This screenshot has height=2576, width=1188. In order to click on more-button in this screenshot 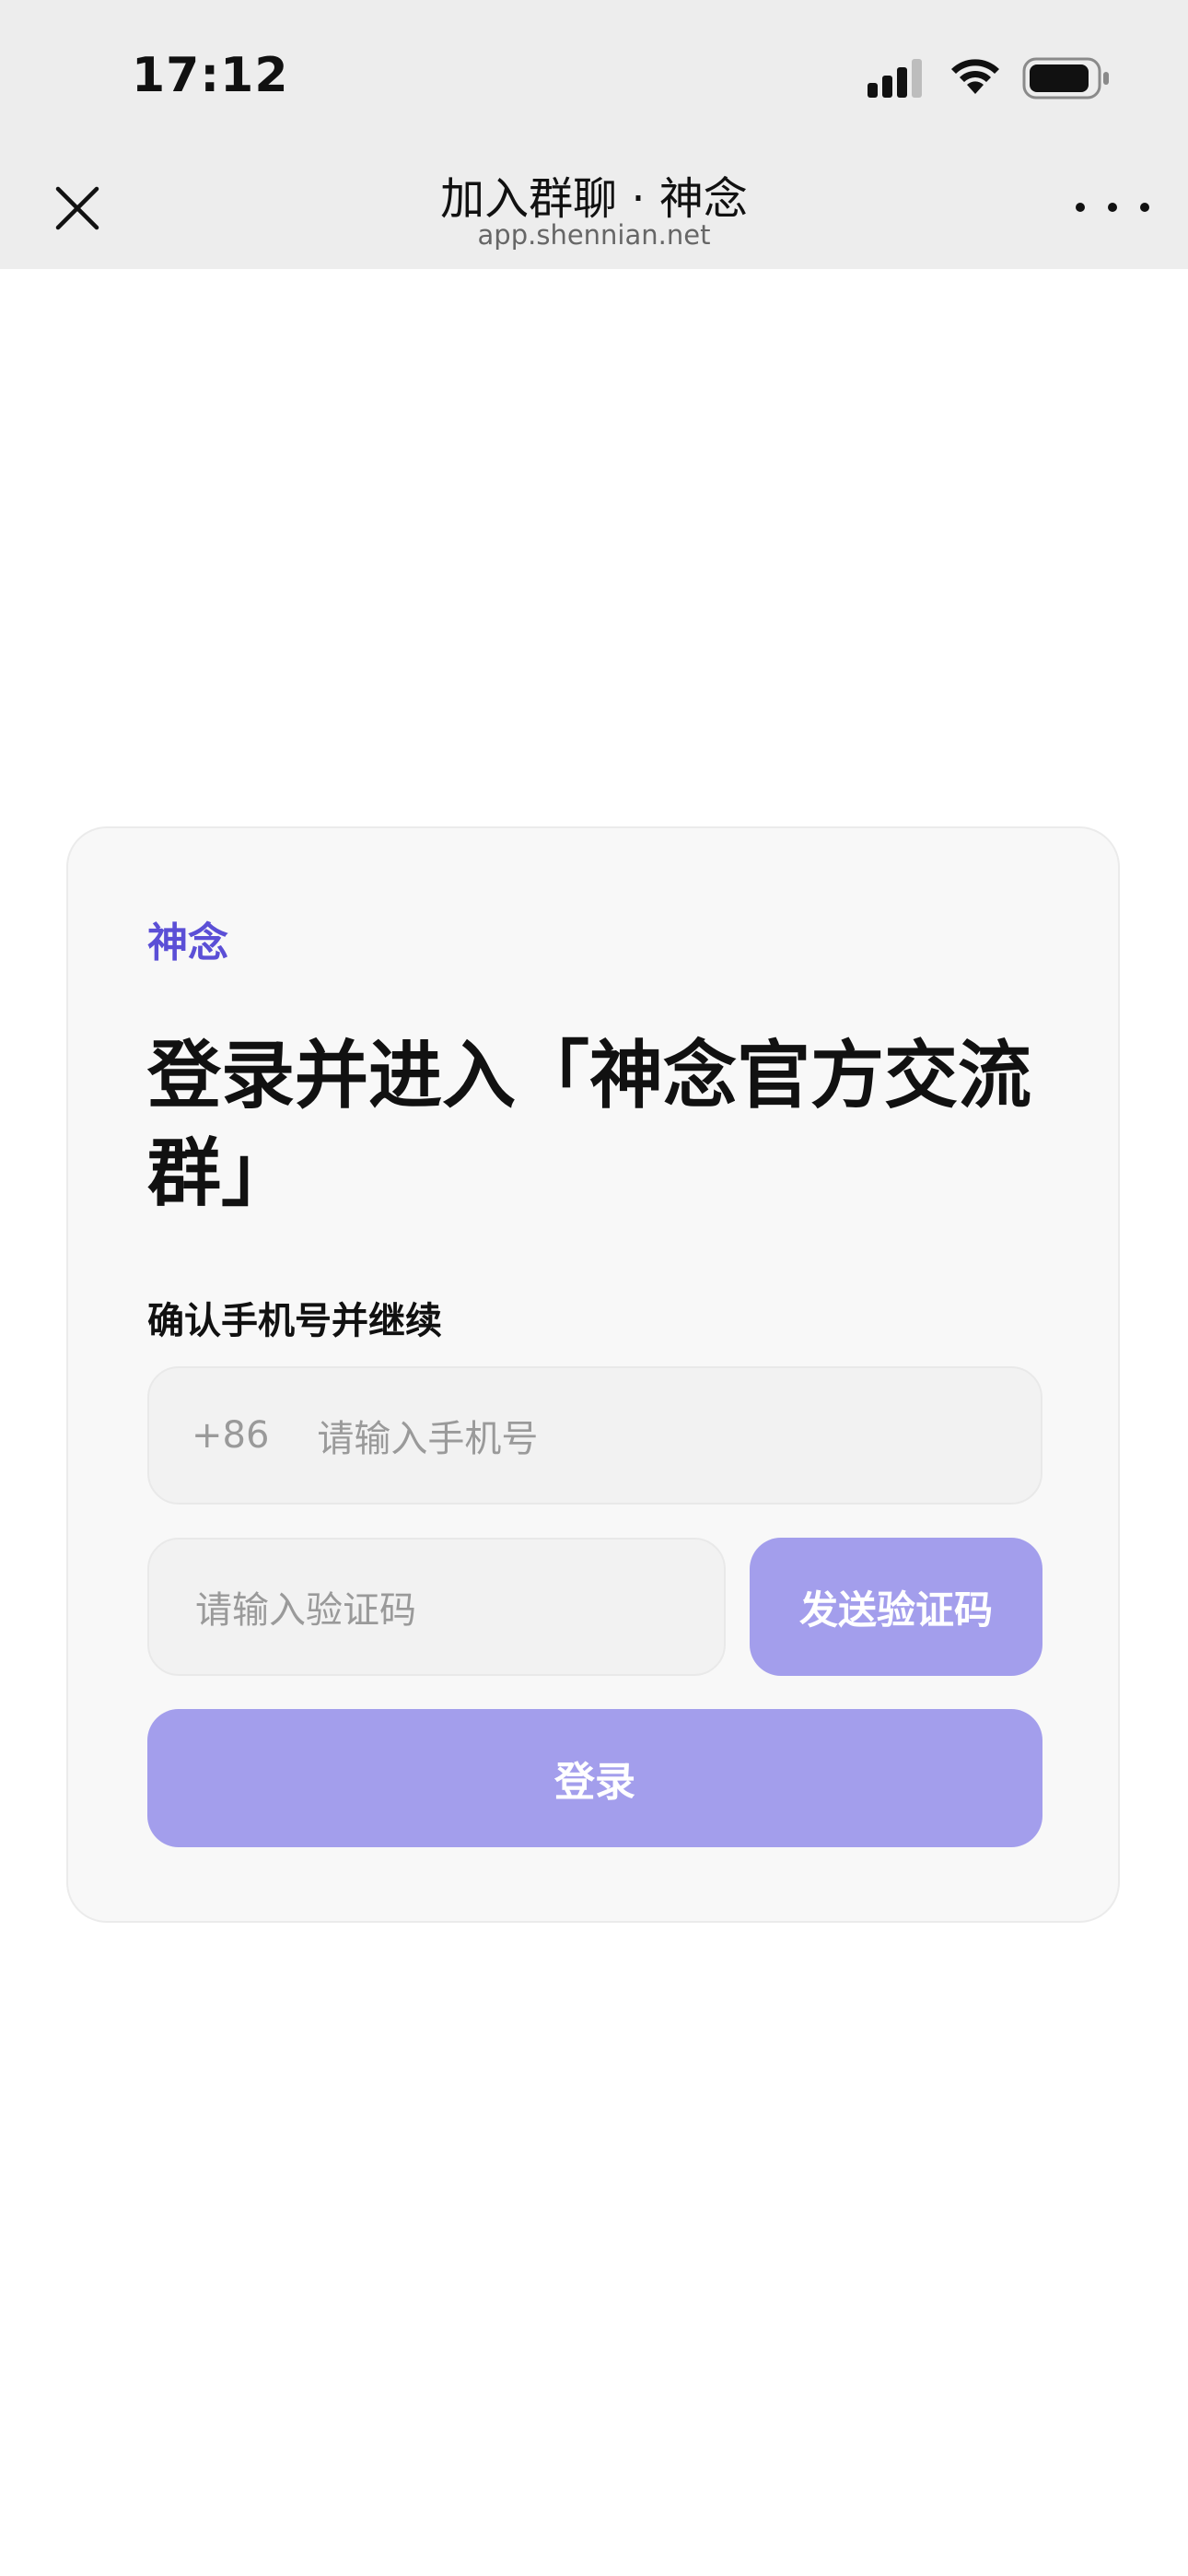, I will do `click(1112, 207)`.